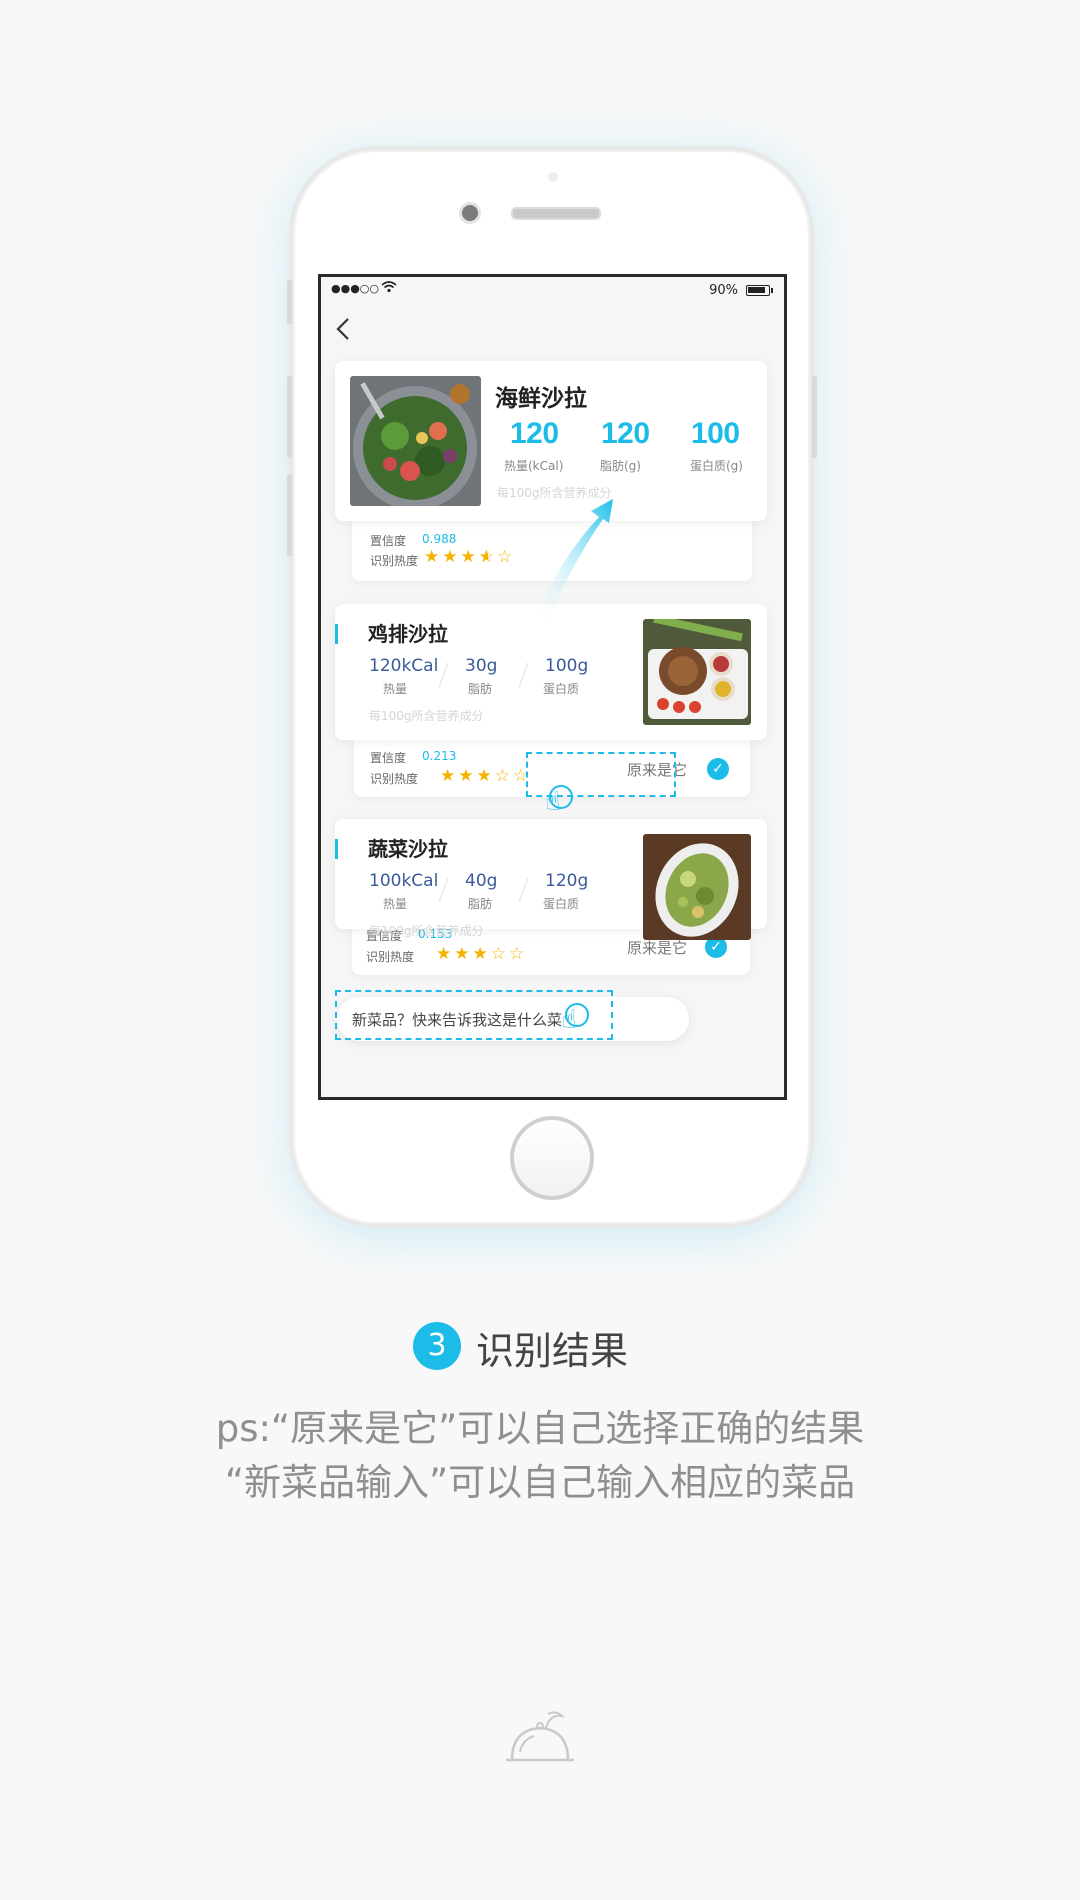  Describe the element at coordinates (289, 302) in the screenshot. I see `phone-mute-switch` at that location.